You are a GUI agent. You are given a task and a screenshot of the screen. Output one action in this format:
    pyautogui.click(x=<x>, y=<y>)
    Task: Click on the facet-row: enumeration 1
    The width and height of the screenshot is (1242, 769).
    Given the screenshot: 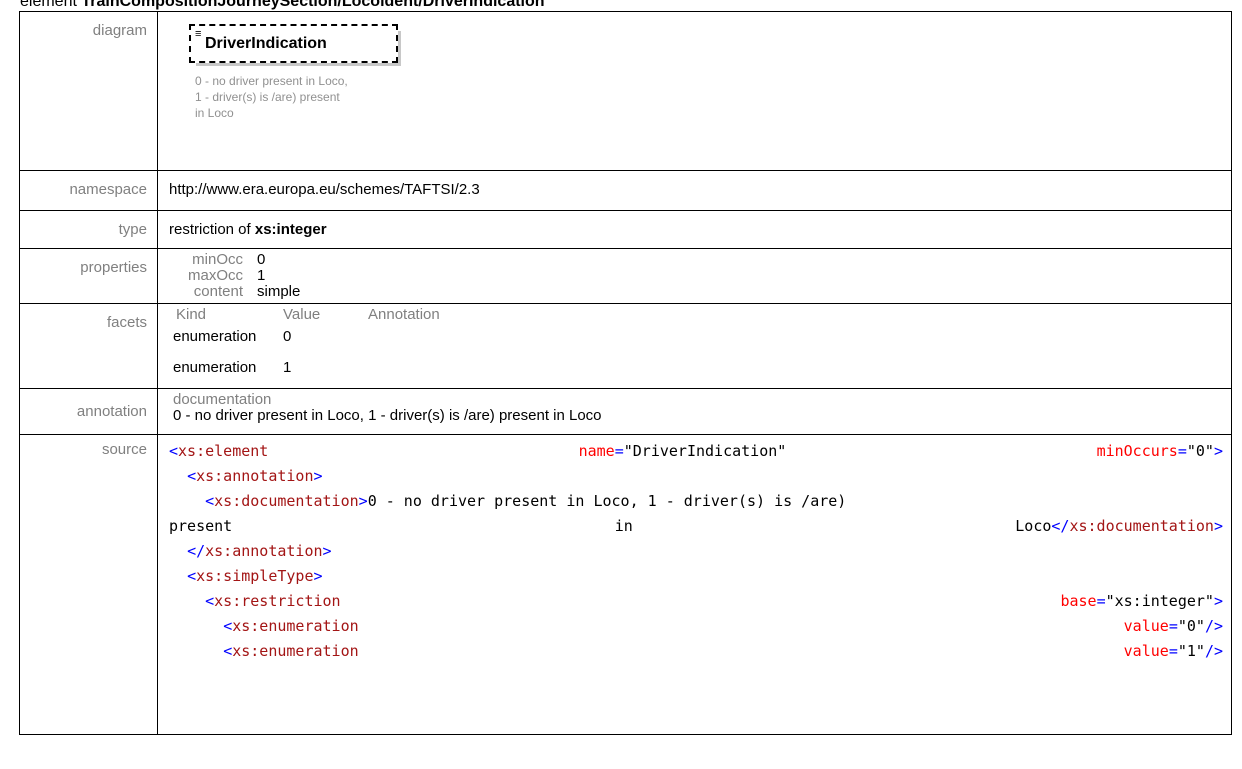 What is the action you would take?
    pyautogui.click(x=702, y=368)
    